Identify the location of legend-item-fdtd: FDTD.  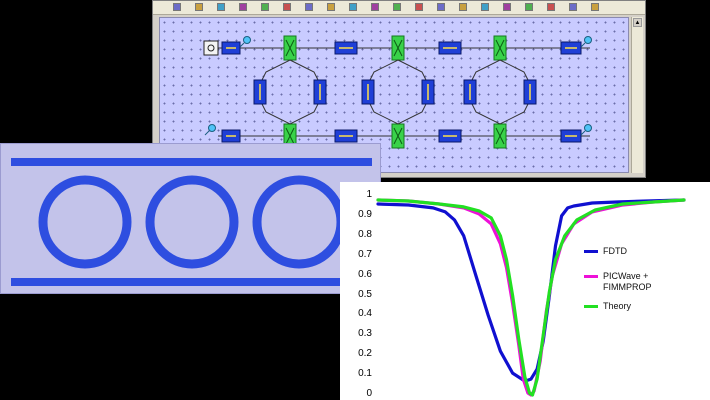
(605, 251).